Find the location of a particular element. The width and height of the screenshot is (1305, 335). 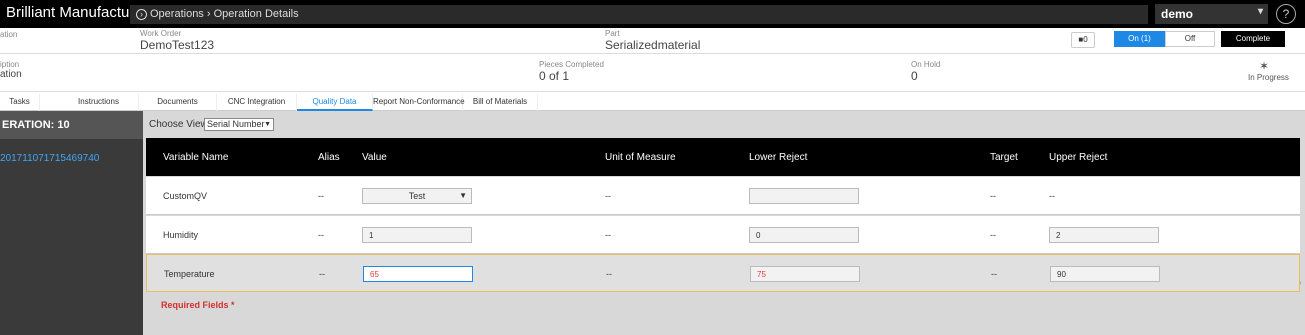

description-label: iption is located at coordinates (10, 64).